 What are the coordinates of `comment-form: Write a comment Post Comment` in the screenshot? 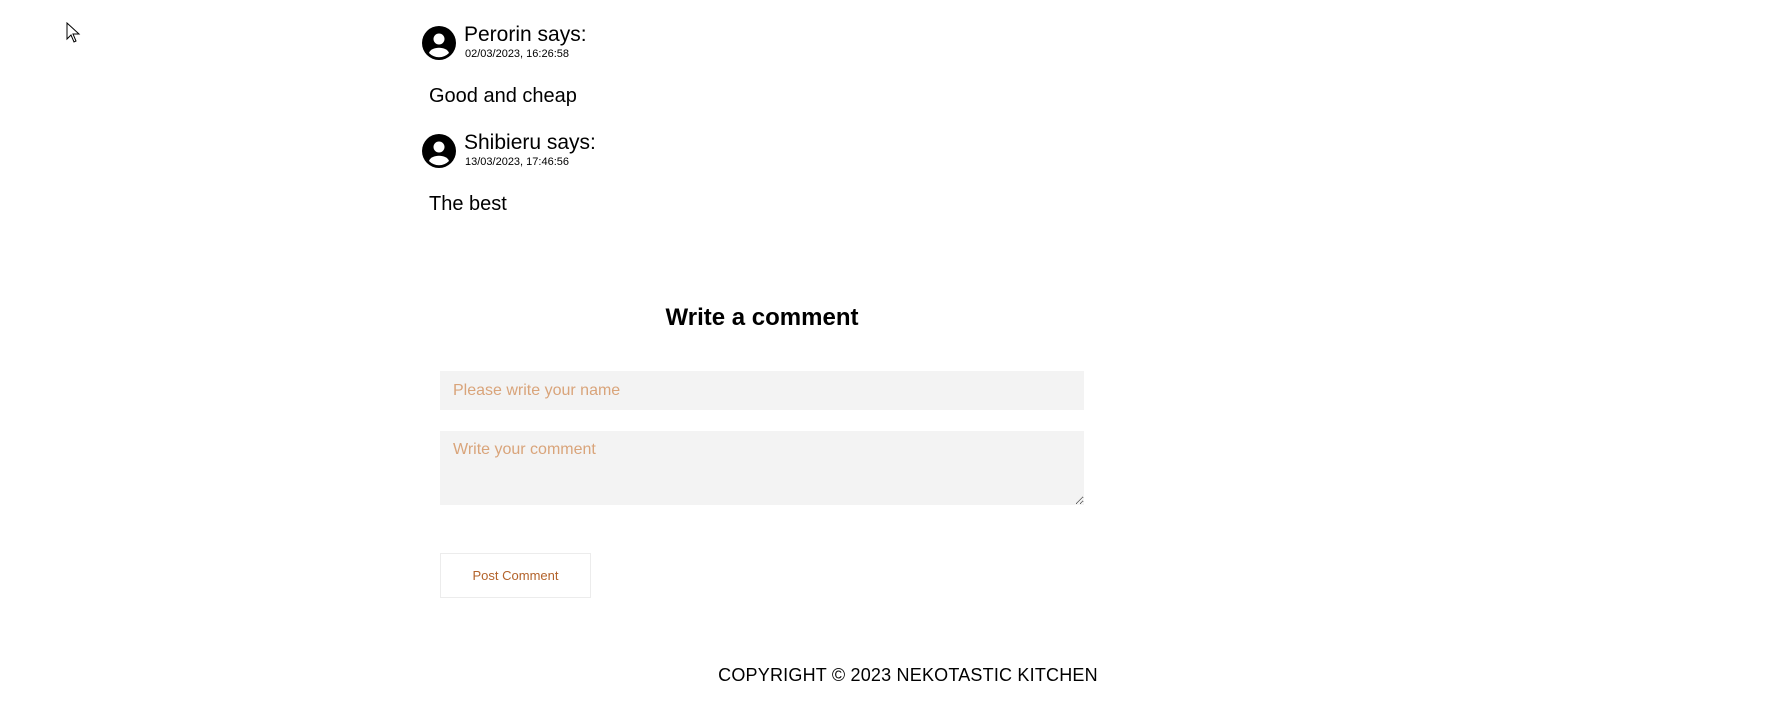 It's located at (762, 449).